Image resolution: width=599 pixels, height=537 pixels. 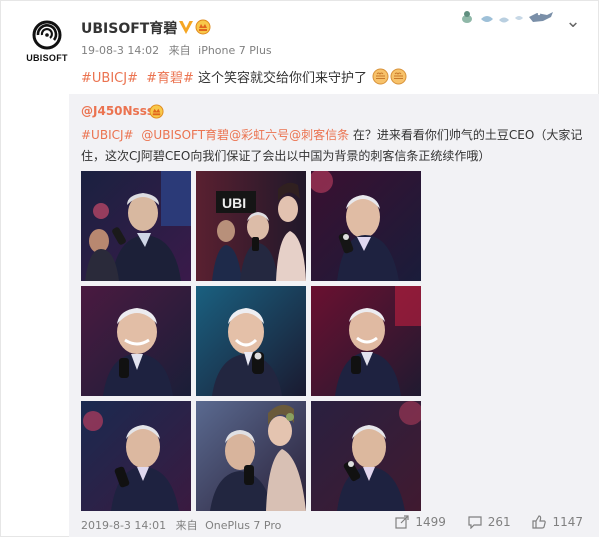 I want to click on repost-body-text: 在？进来看看你们帅气的土豆CEO（大家记, so click(x=466, y=135).